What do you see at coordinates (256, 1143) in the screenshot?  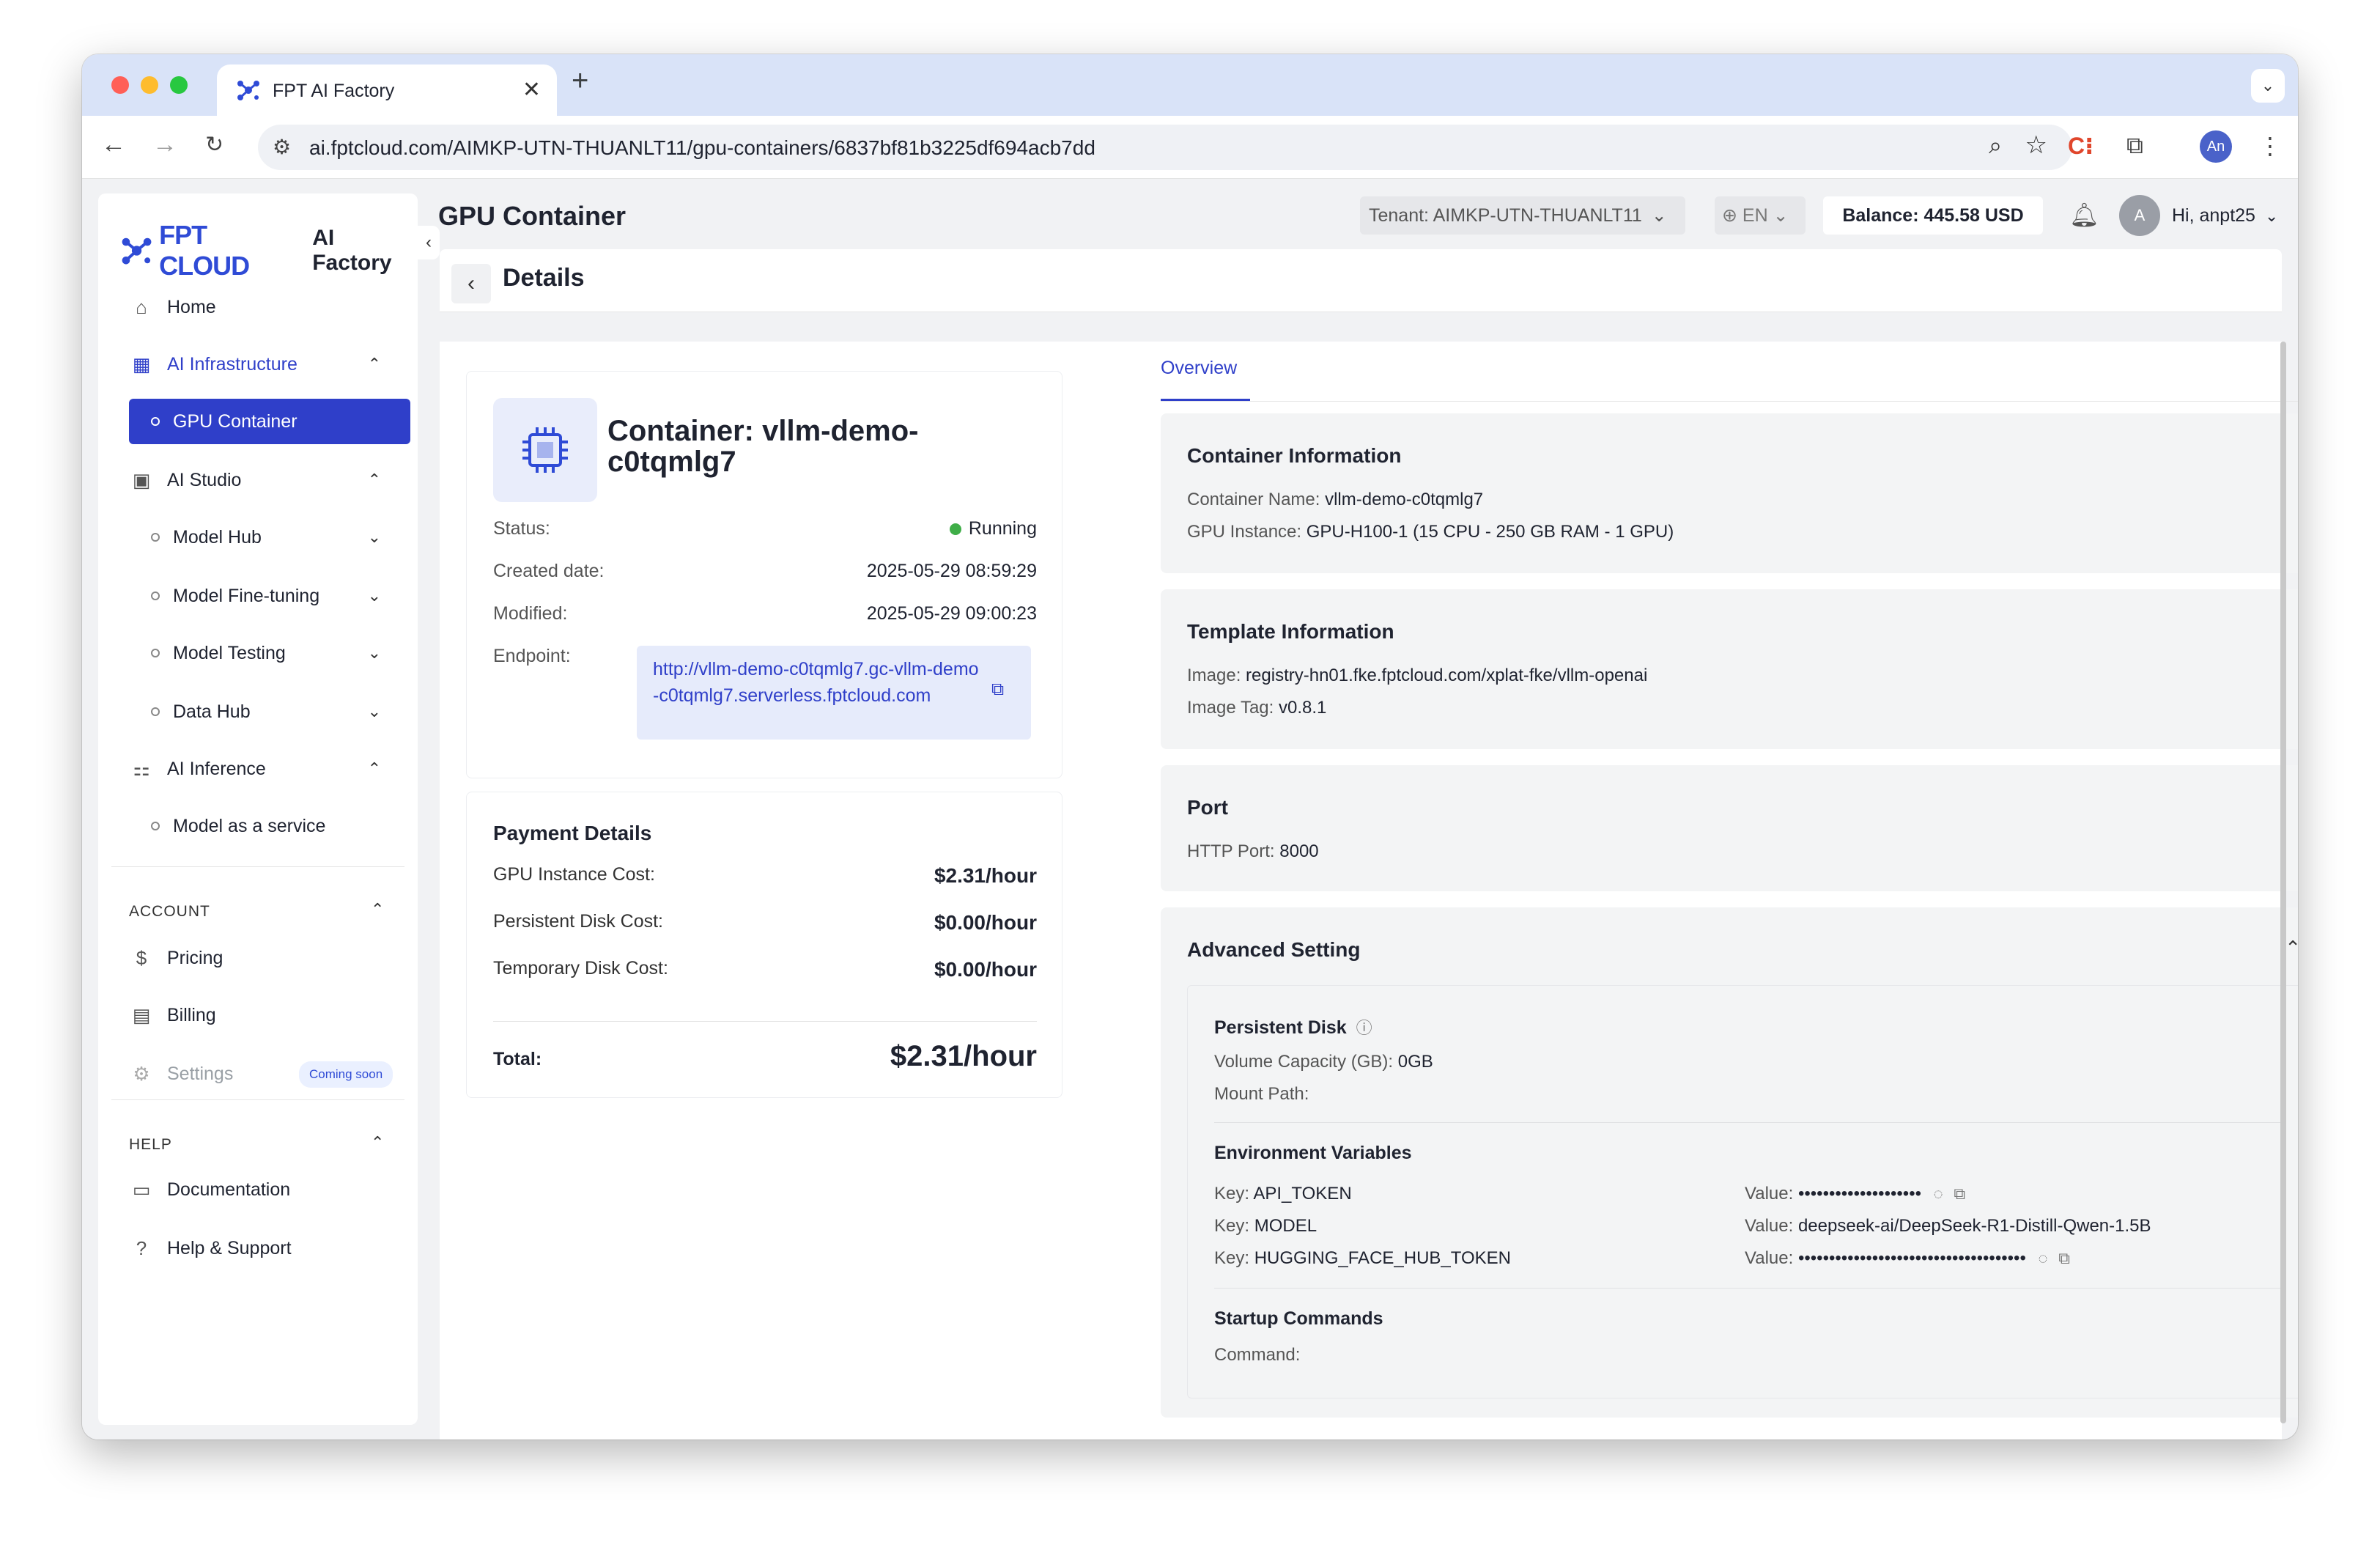 I see `section-help: HELP ⌃` at bounding box center [256, 1143].